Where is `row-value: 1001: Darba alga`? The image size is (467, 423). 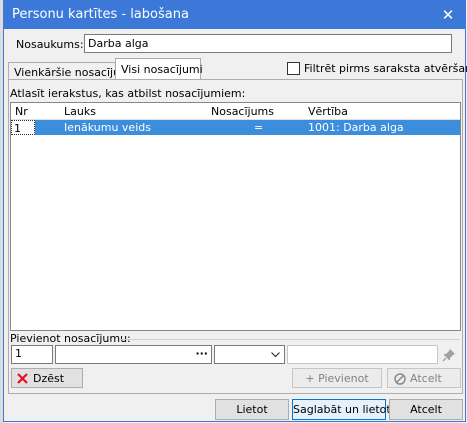 row-value: 1001: Darba alga is located at coordinates (356, 127).